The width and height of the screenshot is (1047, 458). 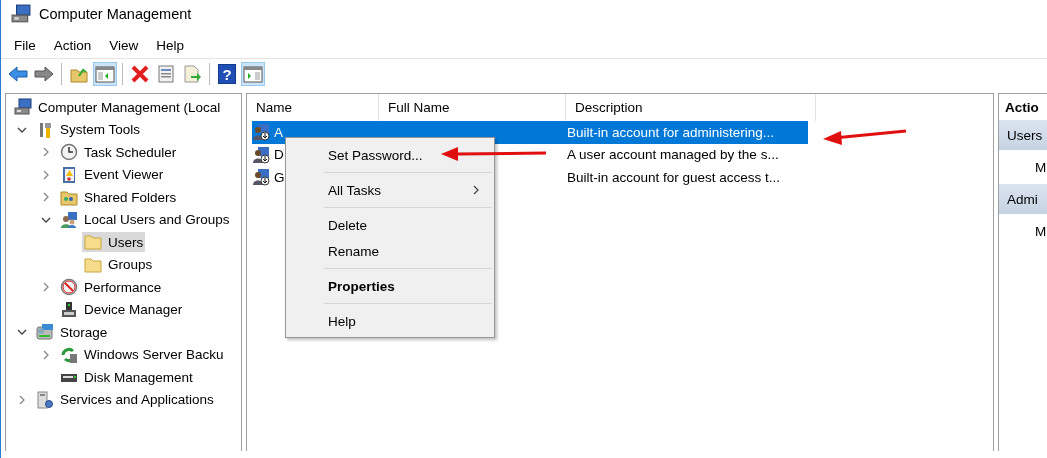 What do you see at coordinates (114, 242) in the screenshot?
I see `tree-item: Users` at bounding box center [114, 242].